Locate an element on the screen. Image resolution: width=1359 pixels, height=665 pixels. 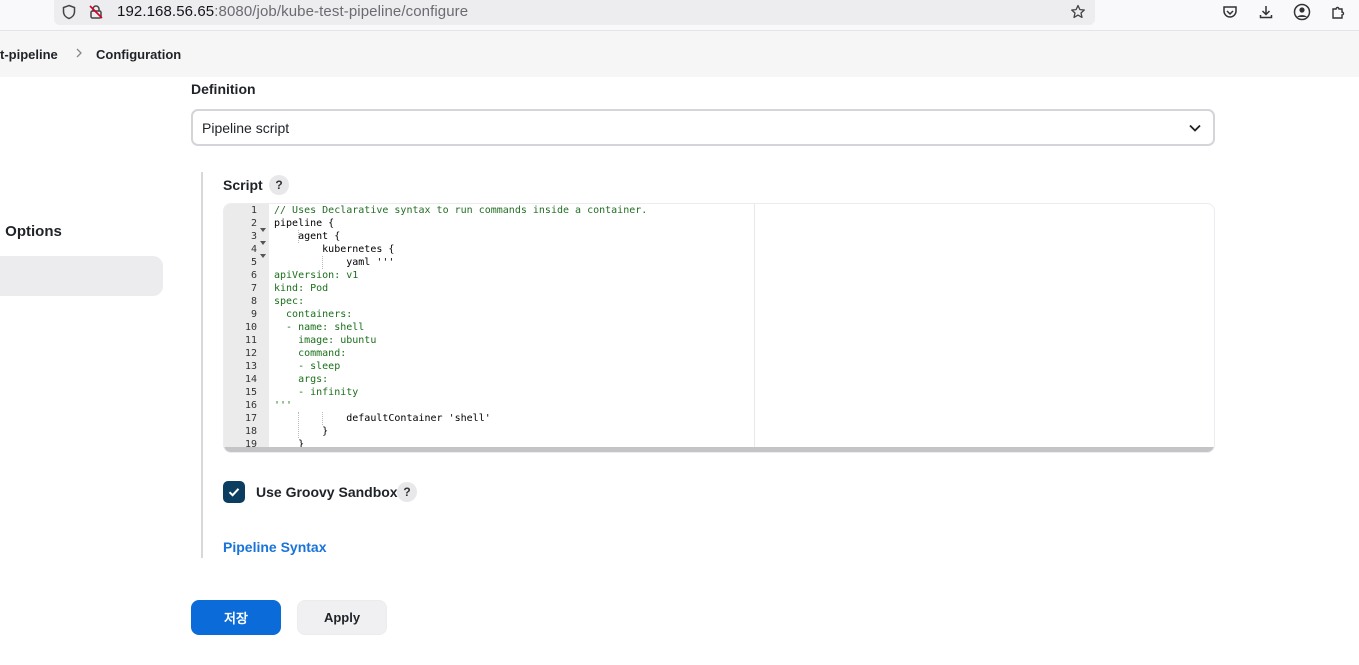
extensions-icon is located at coordinates (1338, 12).